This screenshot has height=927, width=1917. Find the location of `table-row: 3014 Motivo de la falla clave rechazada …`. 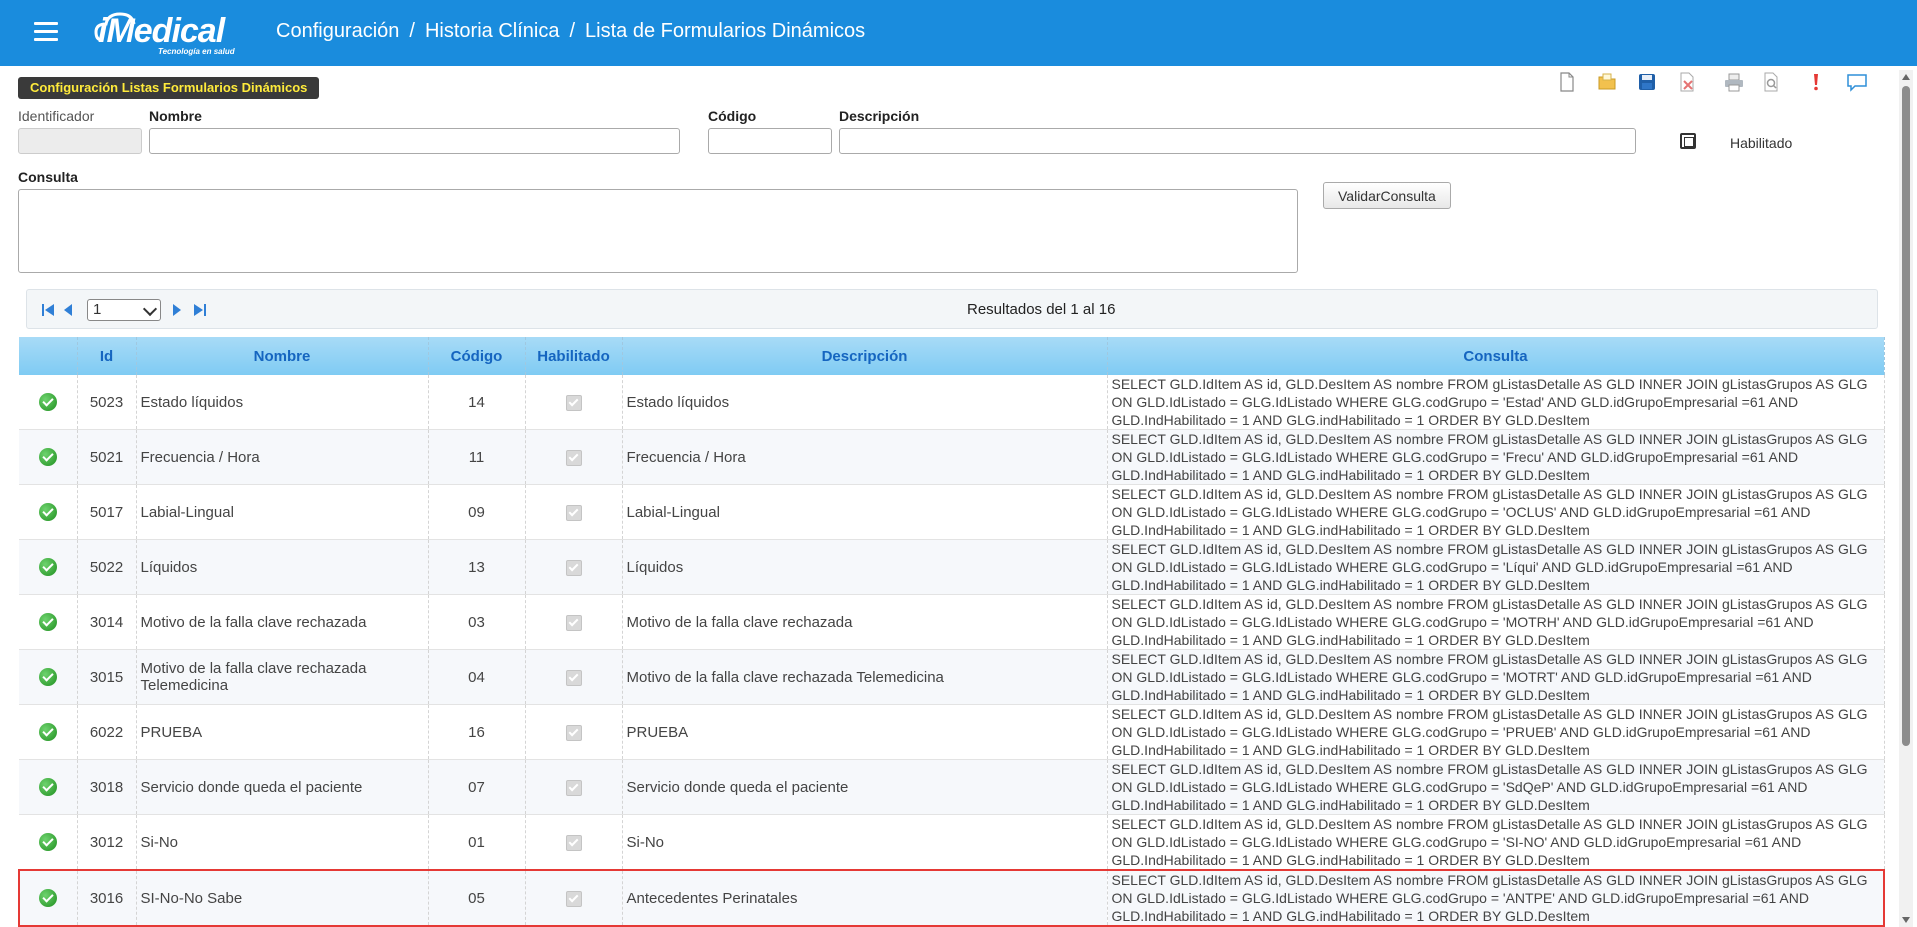

table-row: 3014 Motivo de la falla clave rechazada … is located at coordinates (952, 622).